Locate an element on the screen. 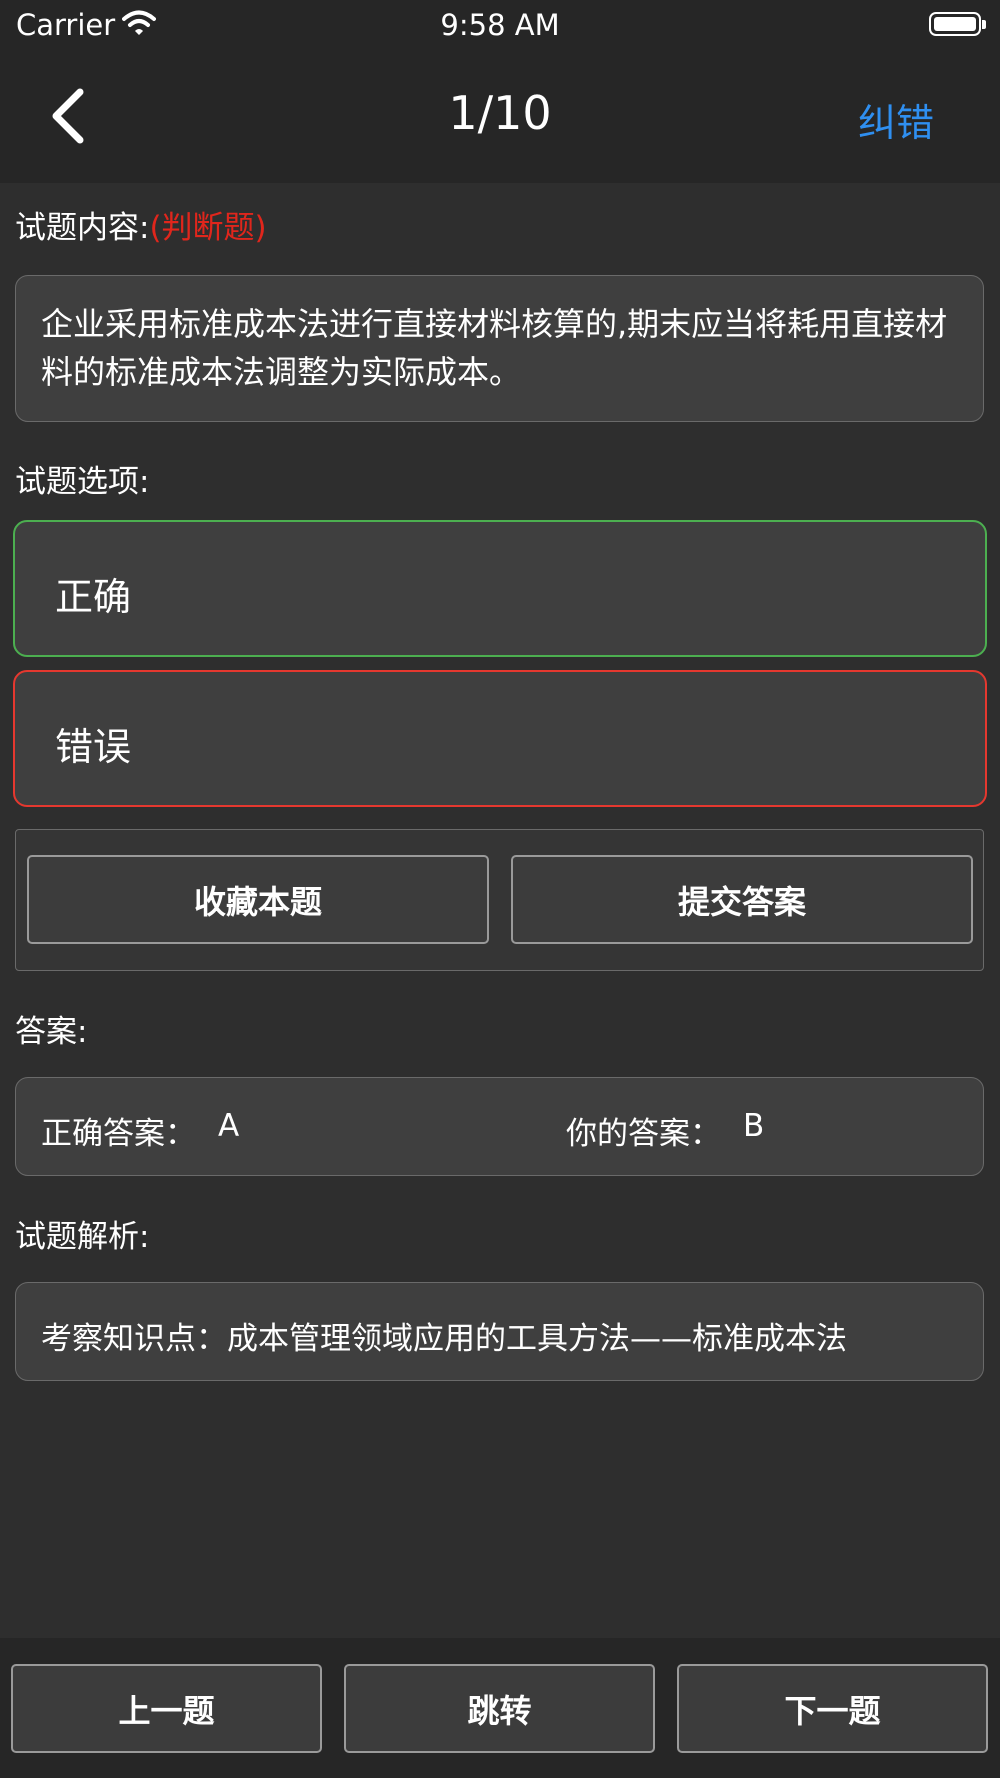 The width and height of the screenshot is (1000, 1778). answer-section-label: 答案: is located at coordinates (51, 1032).